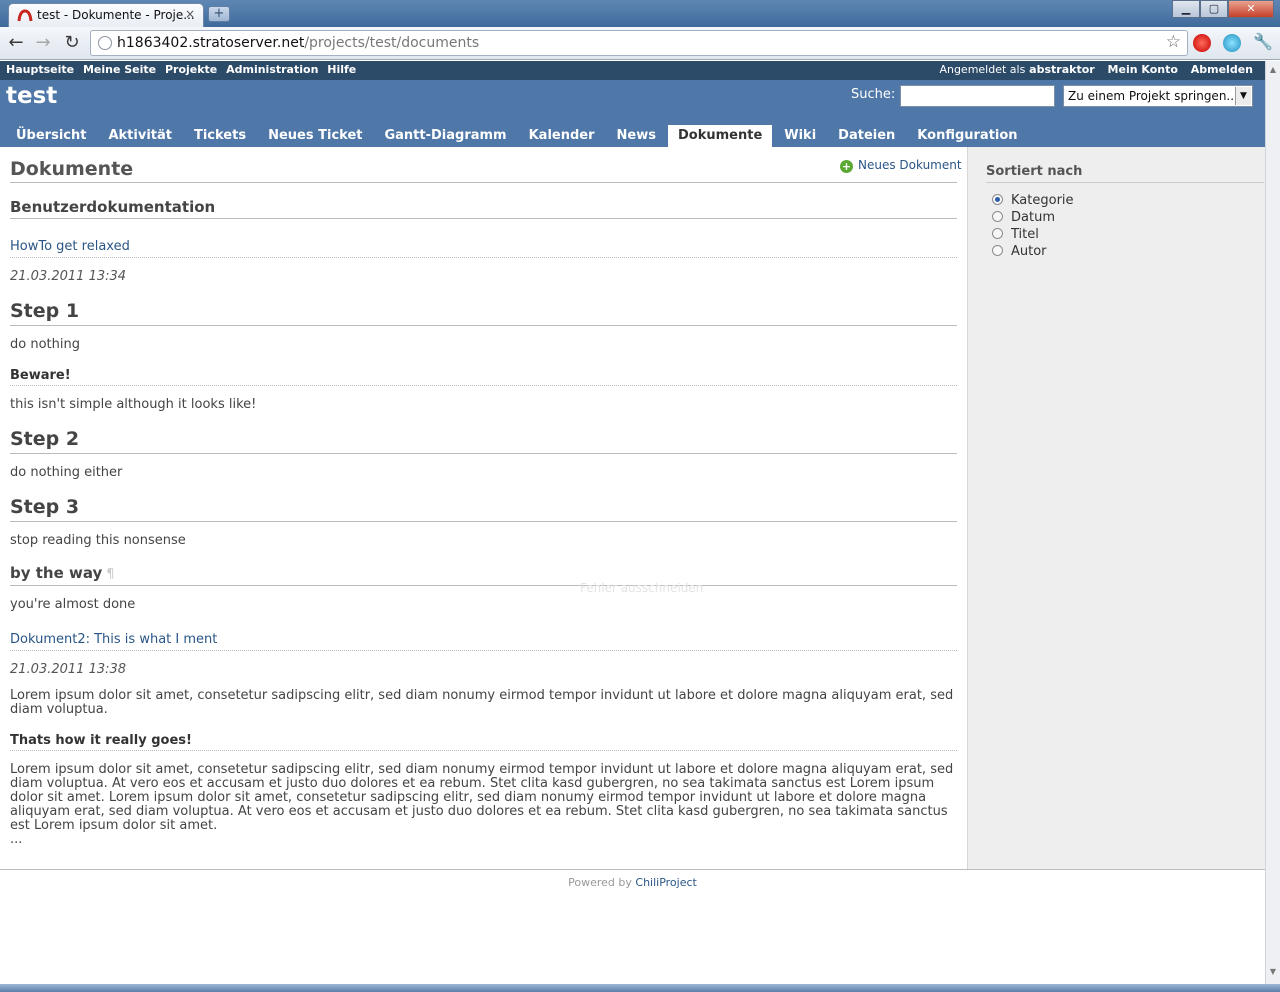 The height and width of the screenshot is (992, 1280). Describe the element at coordinates (665, 882) in the screenshot. I see `chiliproject-link: ChiliProject` at that location.